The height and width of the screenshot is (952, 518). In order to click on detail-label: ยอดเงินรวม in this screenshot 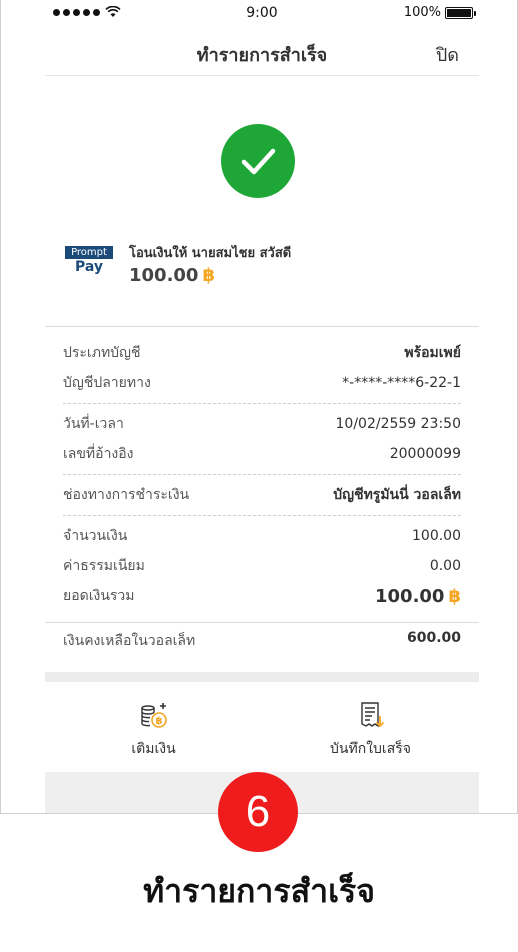, I will do `click(99, 596)`.